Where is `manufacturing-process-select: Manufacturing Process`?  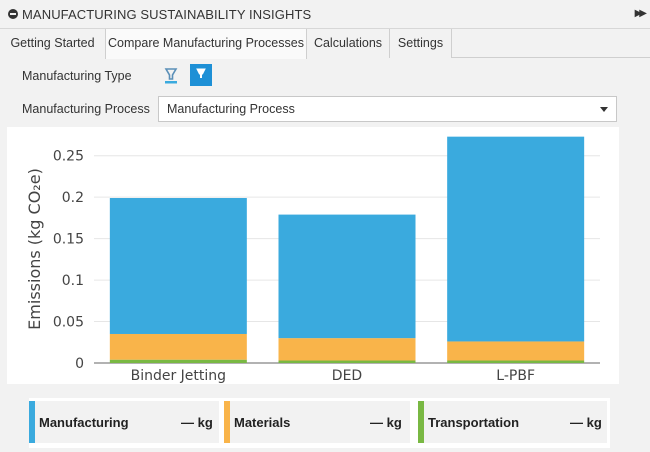
manufacturing-process-select: Manufacturing Process is located at coordinates (387, 109).